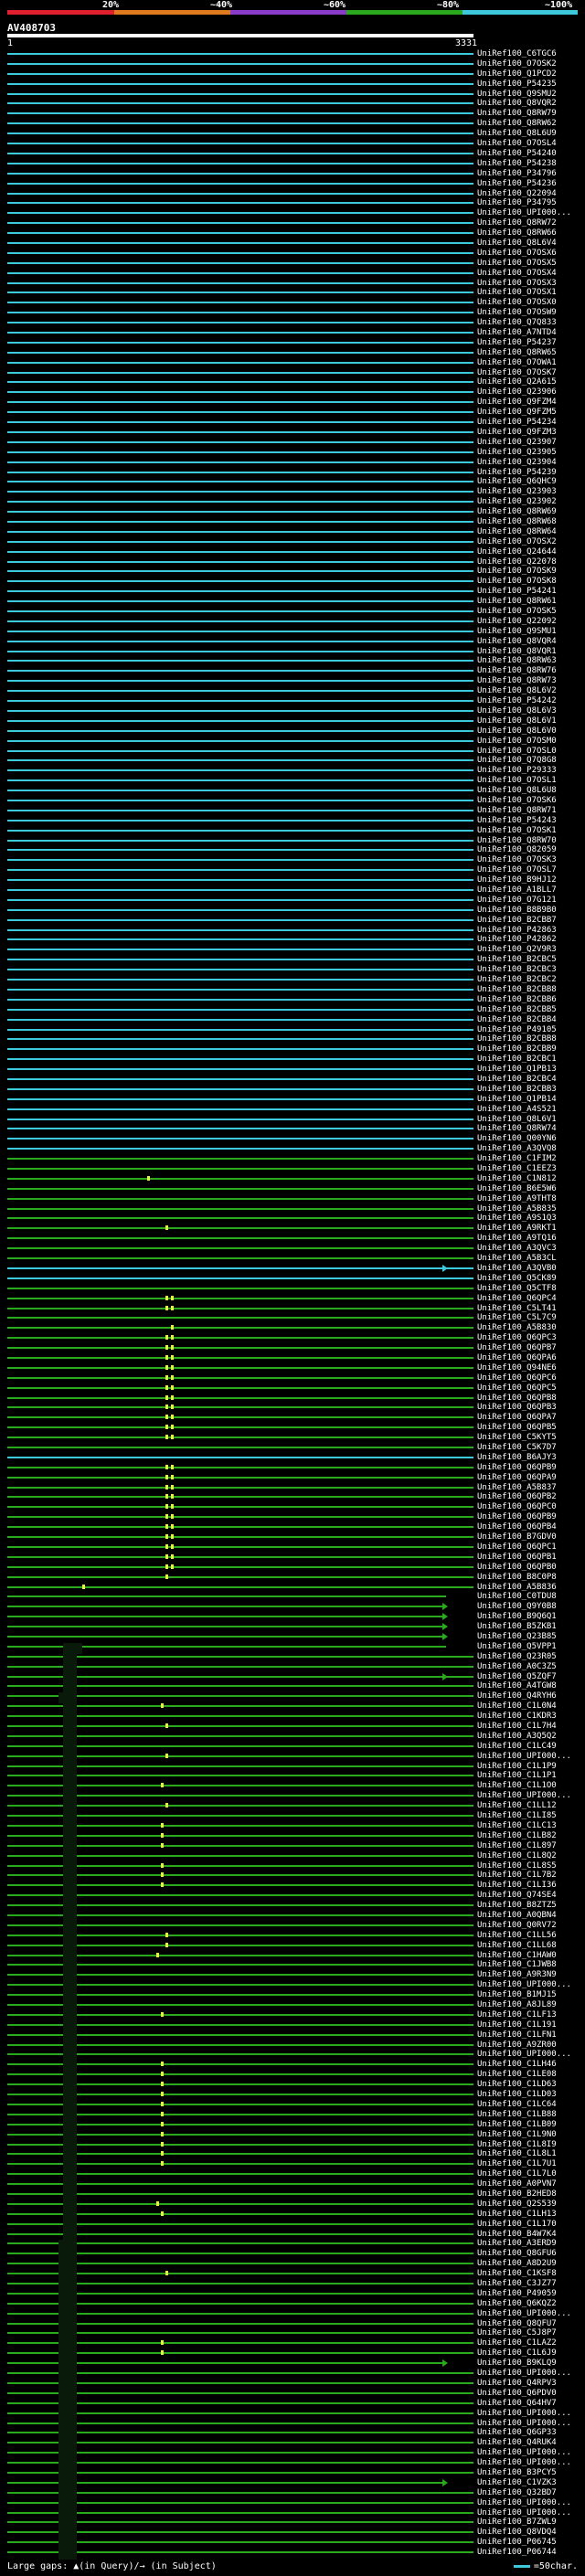  What do you see at coordinates (293, 831) in the screenshot?
I see `hit-row: UniRef100_O7OSK1` at bounding box center [293, 831].